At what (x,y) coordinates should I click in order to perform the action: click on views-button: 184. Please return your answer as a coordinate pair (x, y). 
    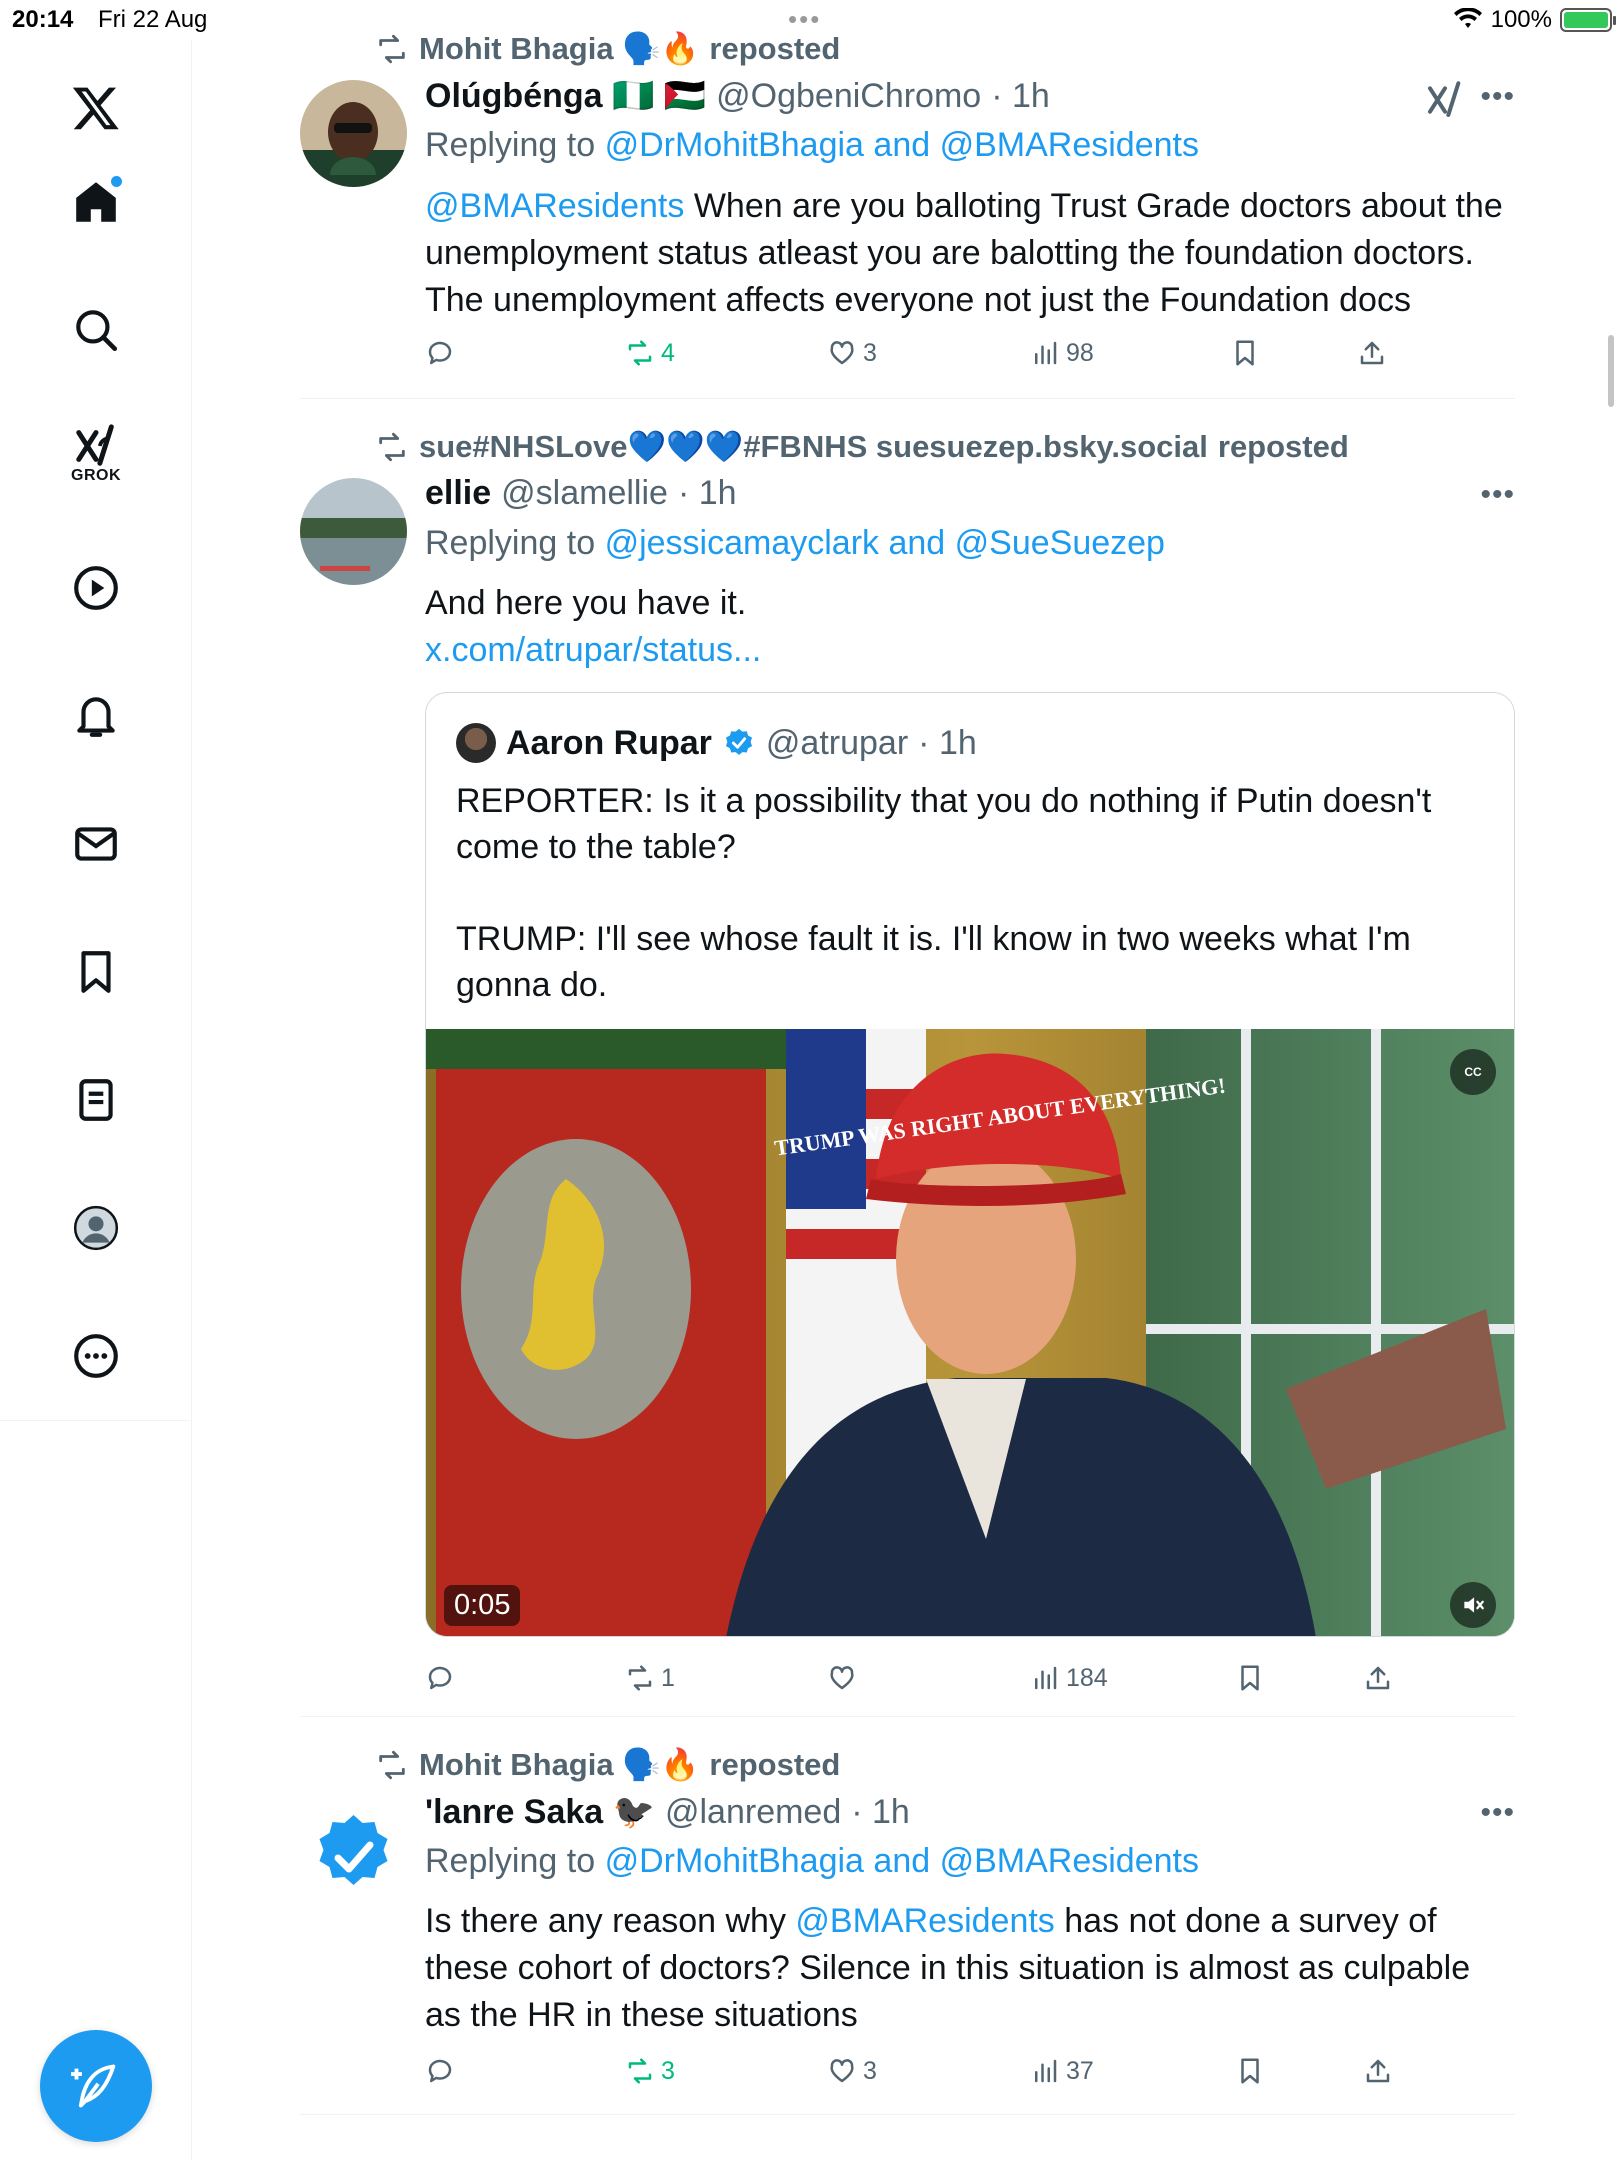
    Looking at the image, I should click on (1069, 1678).